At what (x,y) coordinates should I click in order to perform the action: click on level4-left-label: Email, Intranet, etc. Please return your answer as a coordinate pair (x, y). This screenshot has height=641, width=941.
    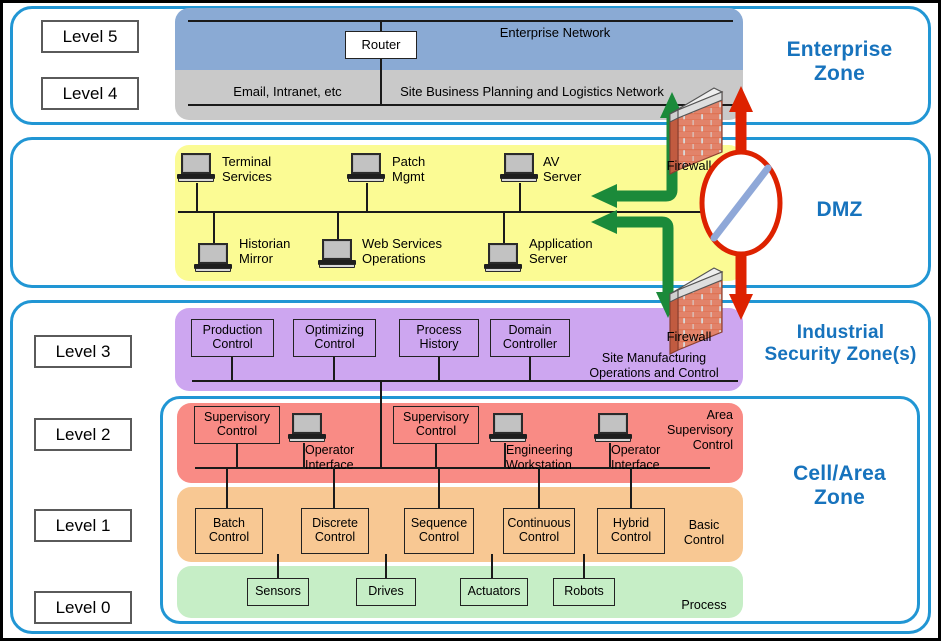
    Looking at the image, I should click on (287, 91).